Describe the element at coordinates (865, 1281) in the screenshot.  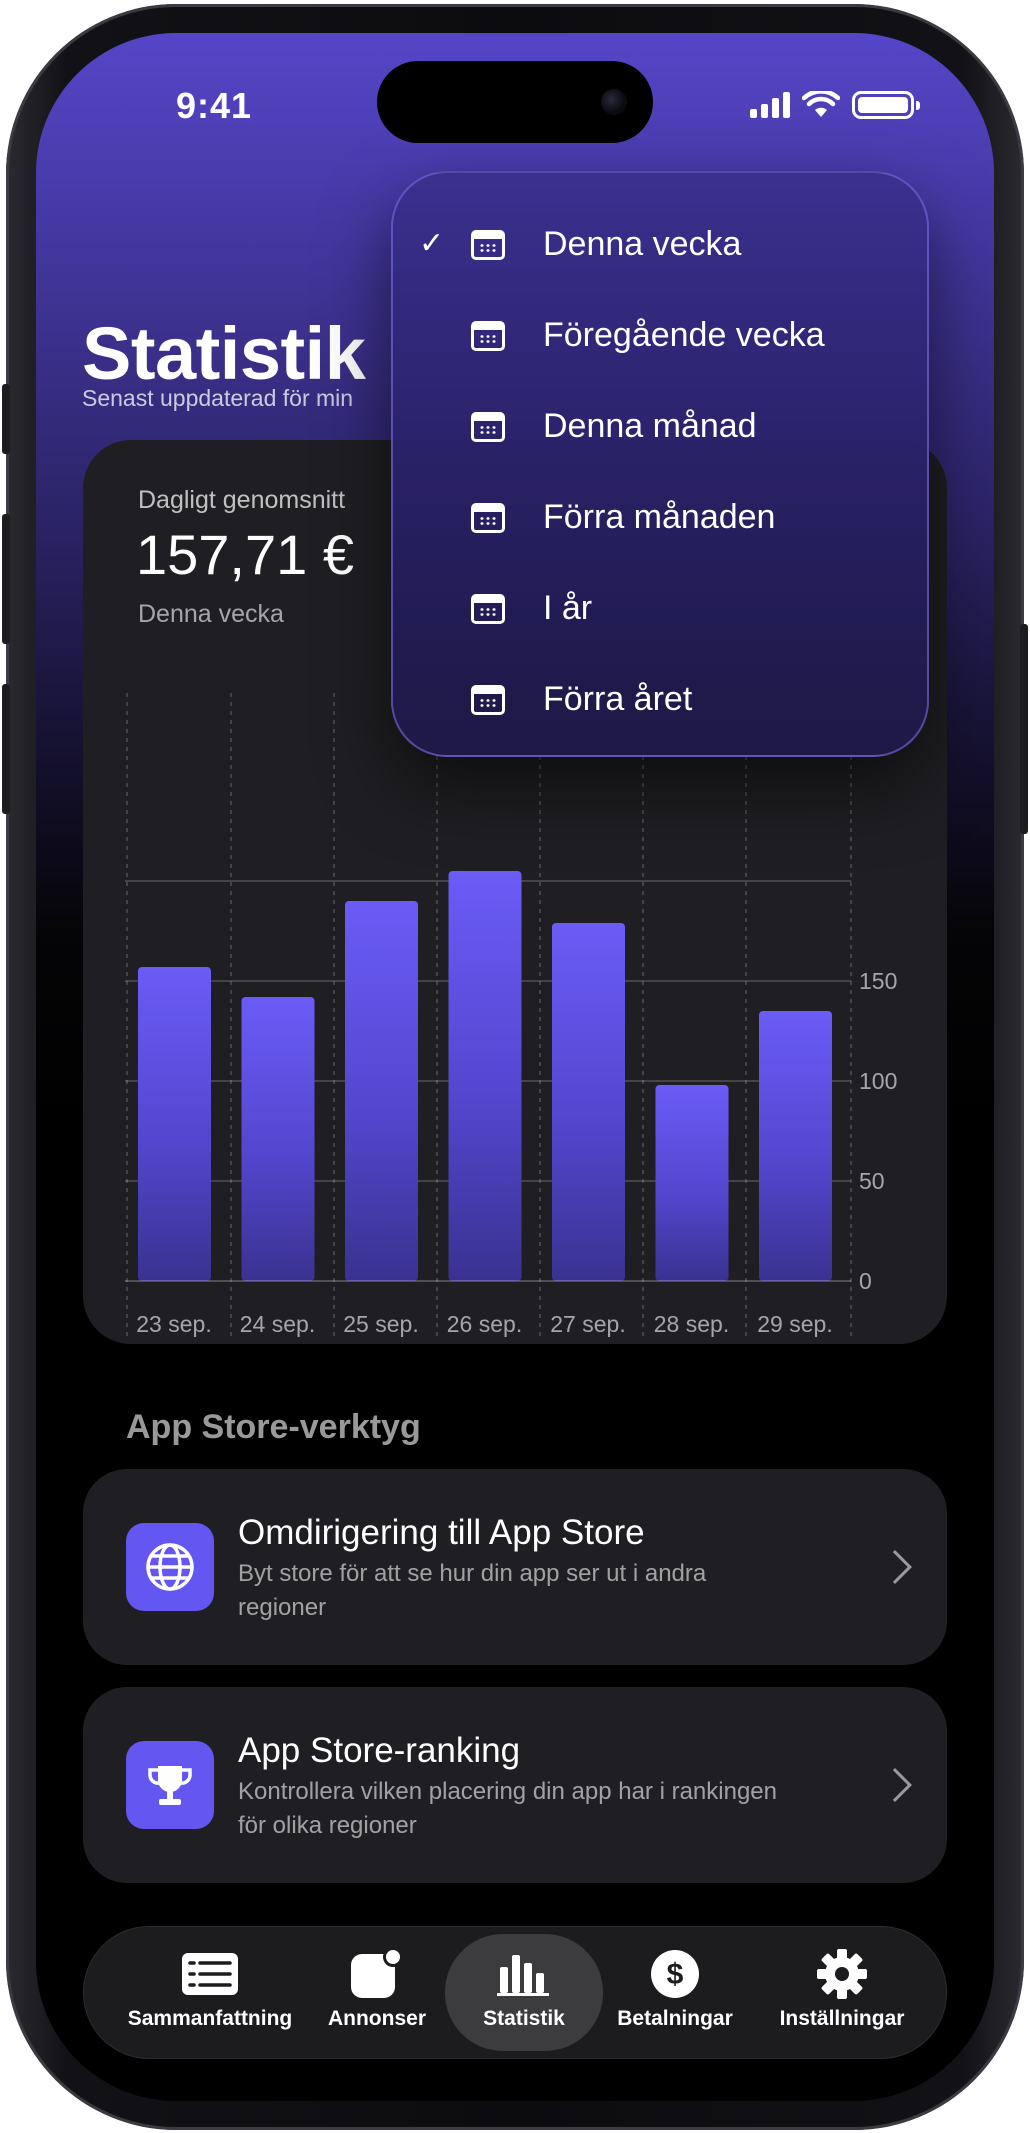
I see `y-tick-label: 0` at that location.